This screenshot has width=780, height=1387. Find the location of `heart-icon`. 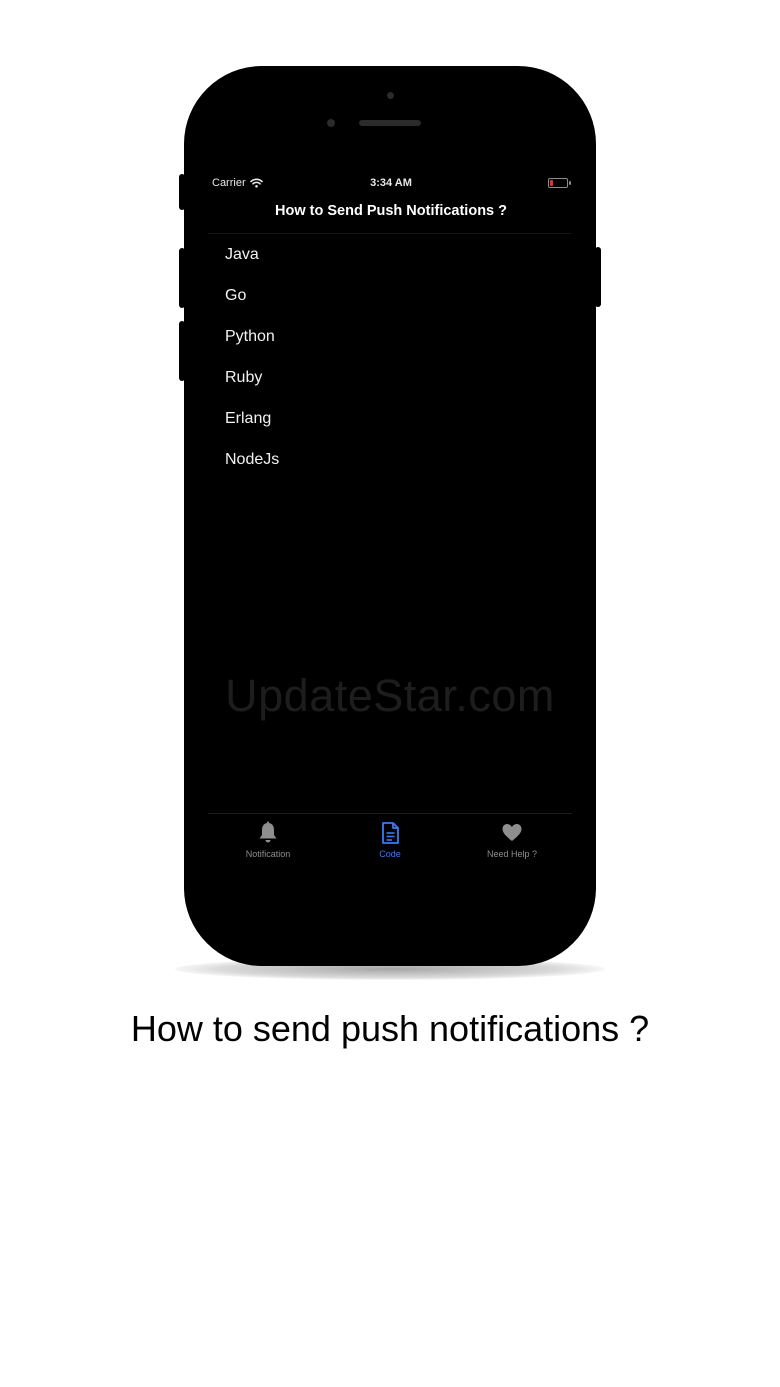

heart-icon is located at coordinates (512, 832).